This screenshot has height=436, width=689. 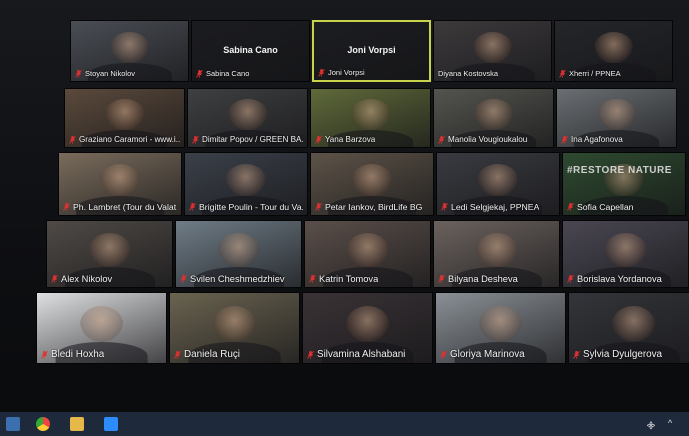 I want to click on zoom-app-icon, so click(x=111, y=424).